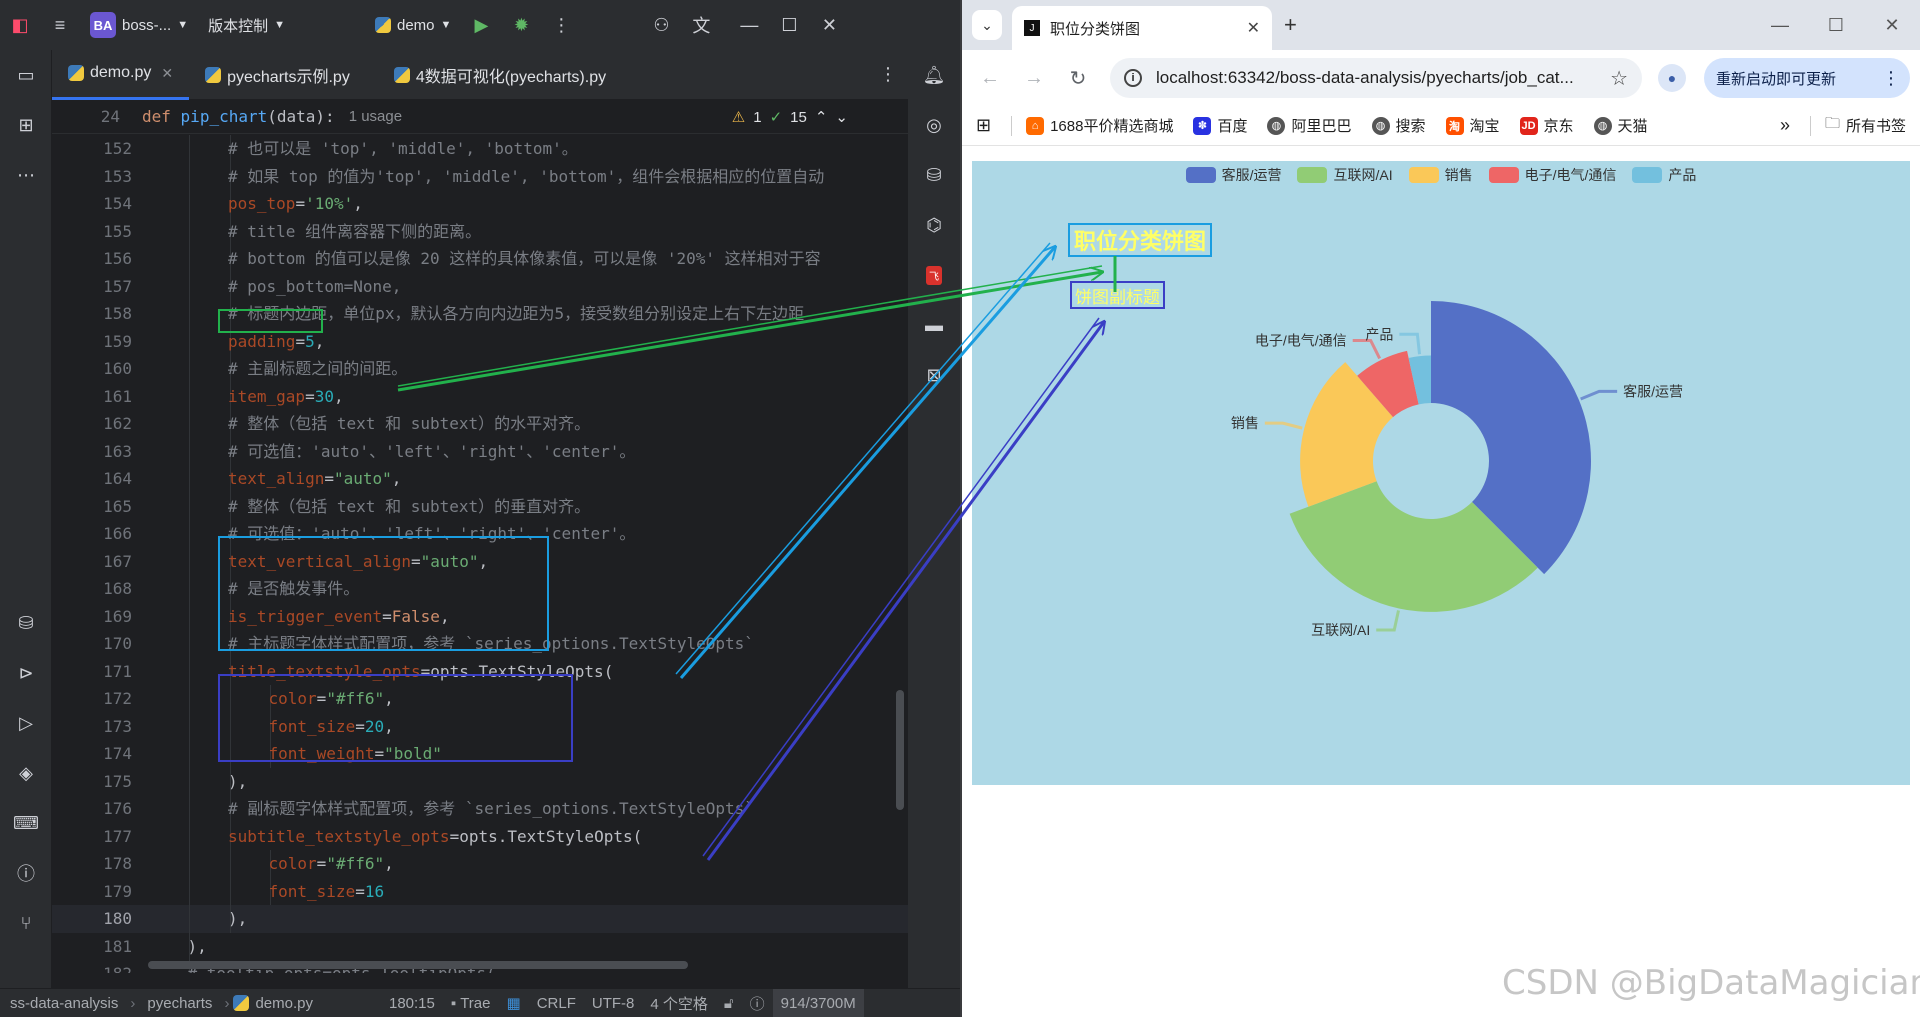 The height and width of the screenshot is (1017, 1920). Describe the element at coordinates (821, 117) in the screenshot. I see `chevron-up-icon: ⌃` at that location.